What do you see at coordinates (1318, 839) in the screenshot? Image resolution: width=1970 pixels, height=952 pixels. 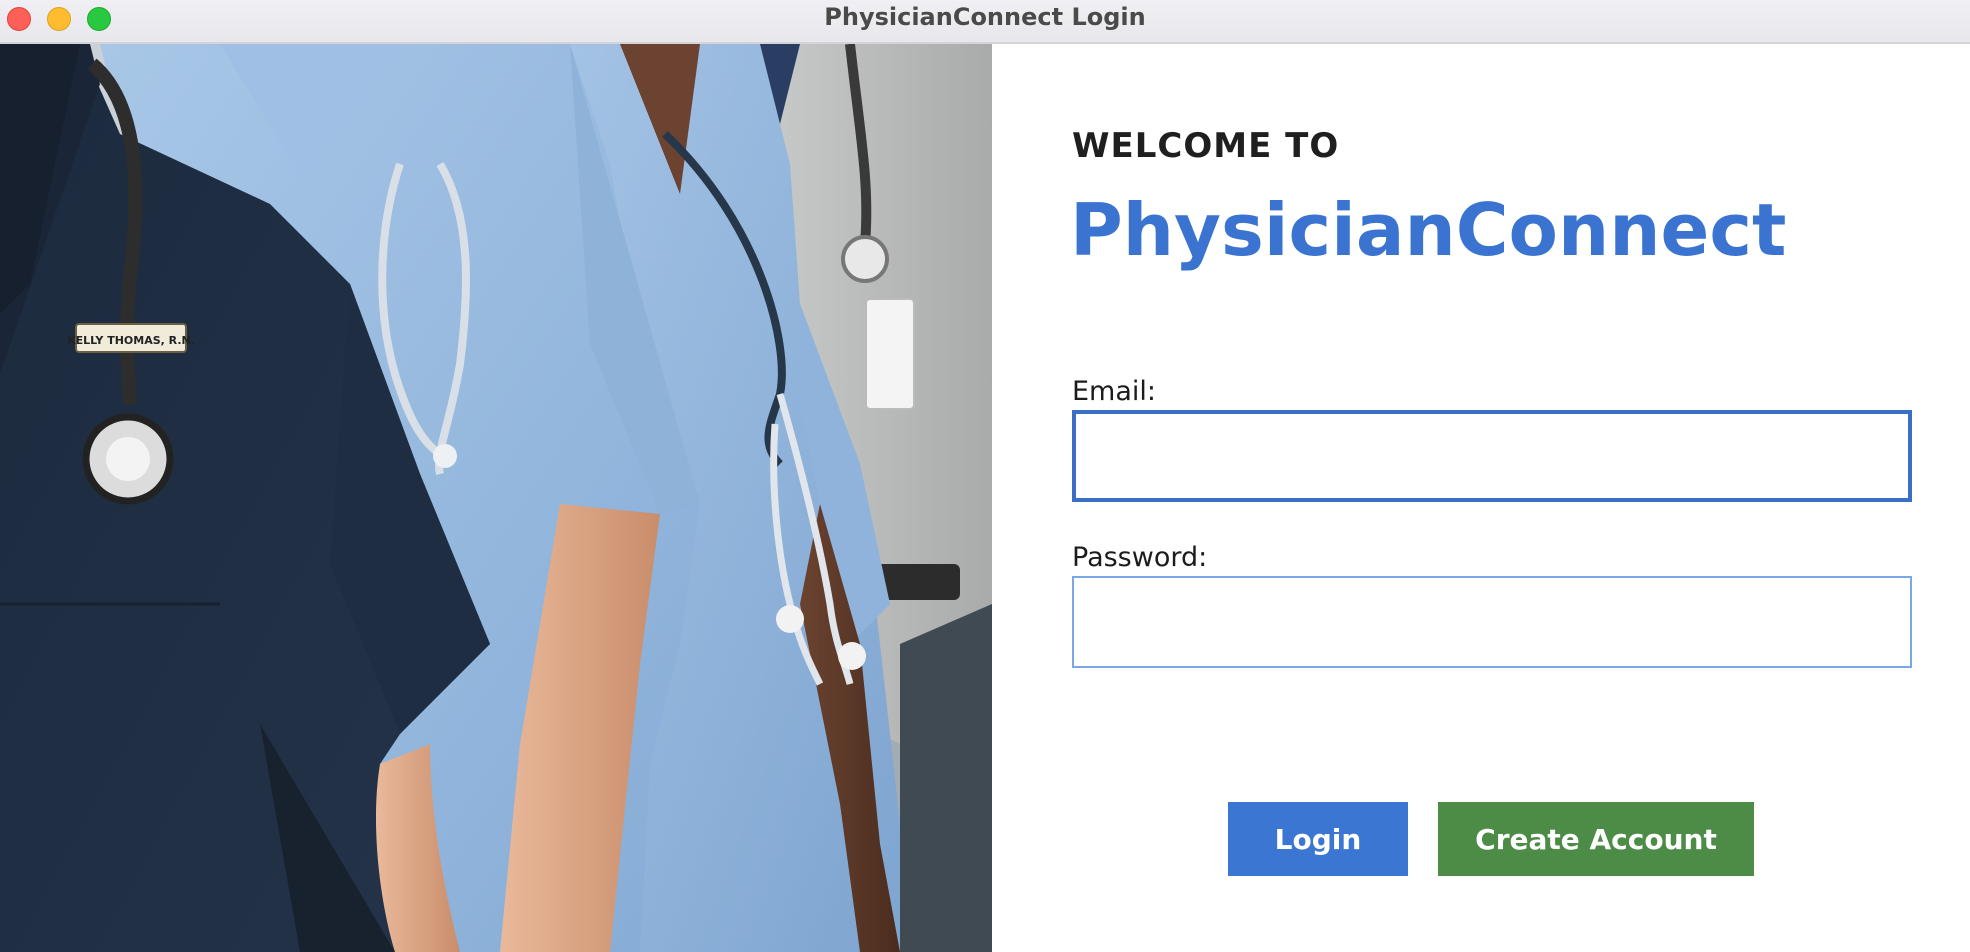 I see `login-button: Login` at bounding box center [1318, 839].